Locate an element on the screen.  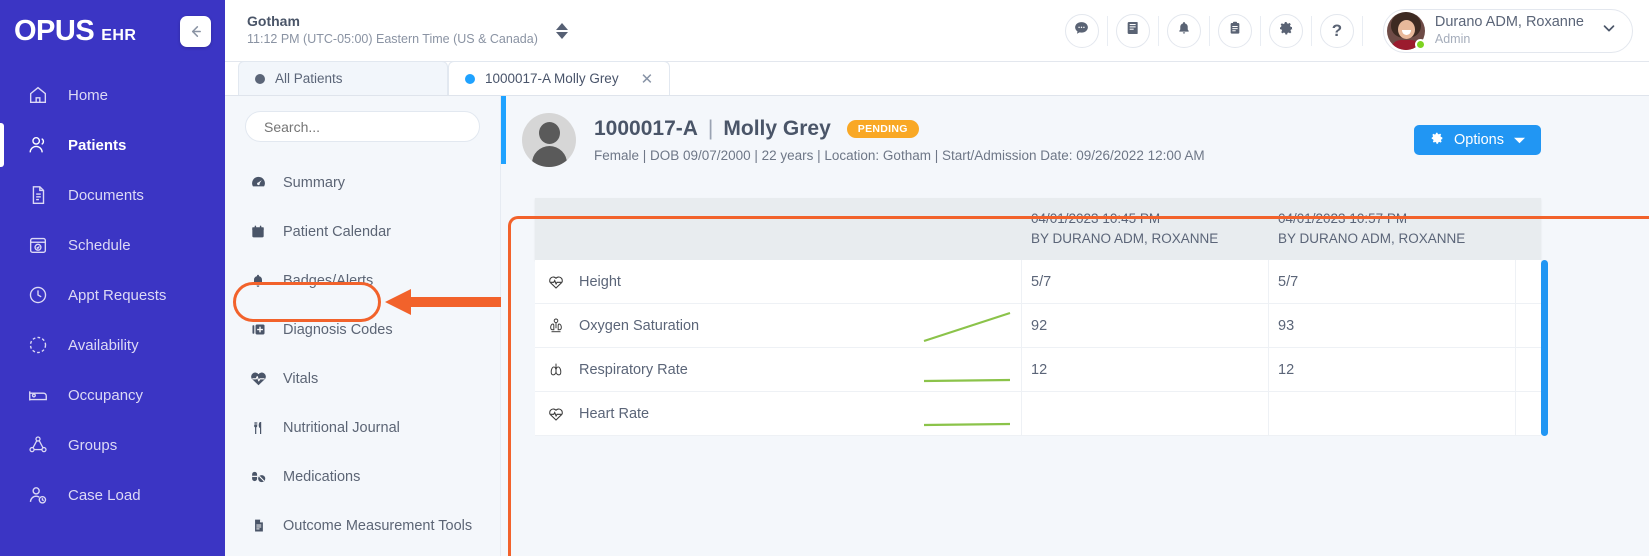
patient-menu-item-nutritional-journal: Nutritional Journal is located at coordinates (362, 427).